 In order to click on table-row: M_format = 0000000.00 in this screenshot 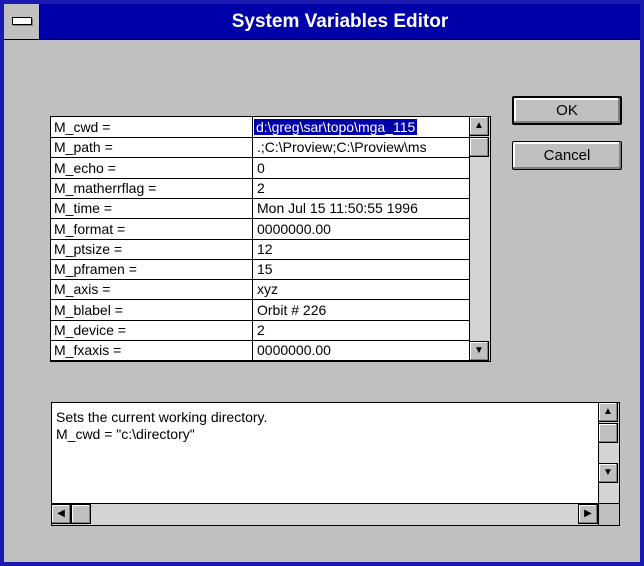, I will do `click(260, 229)`.